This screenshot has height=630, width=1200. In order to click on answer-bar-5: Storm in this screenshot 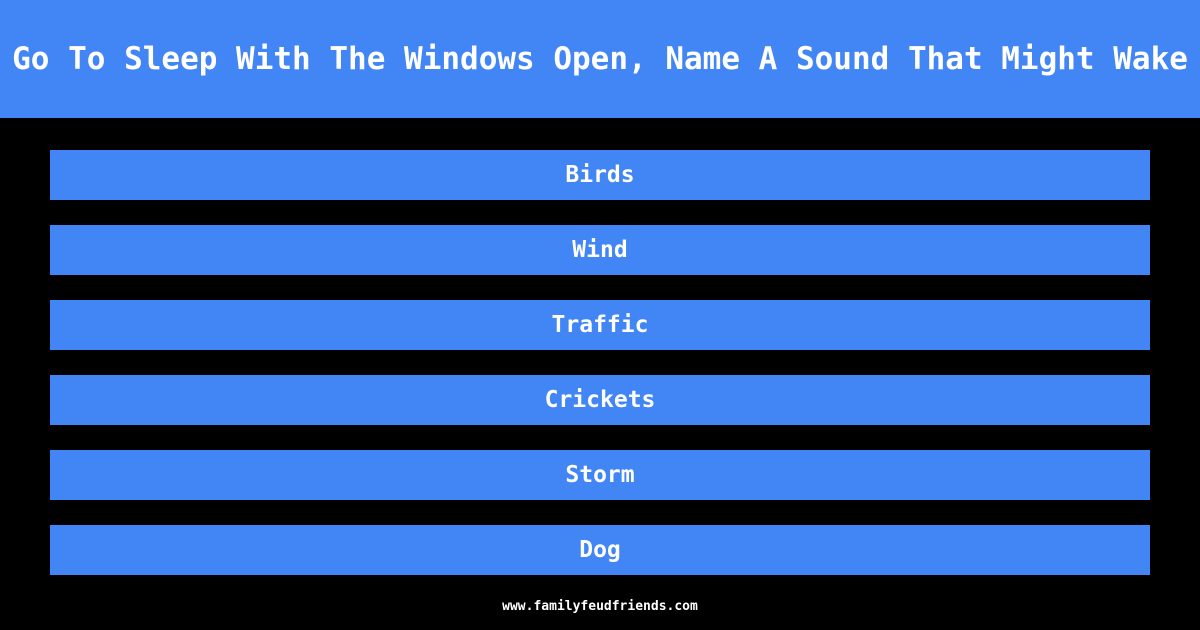, I will do `click(600, 475)`.